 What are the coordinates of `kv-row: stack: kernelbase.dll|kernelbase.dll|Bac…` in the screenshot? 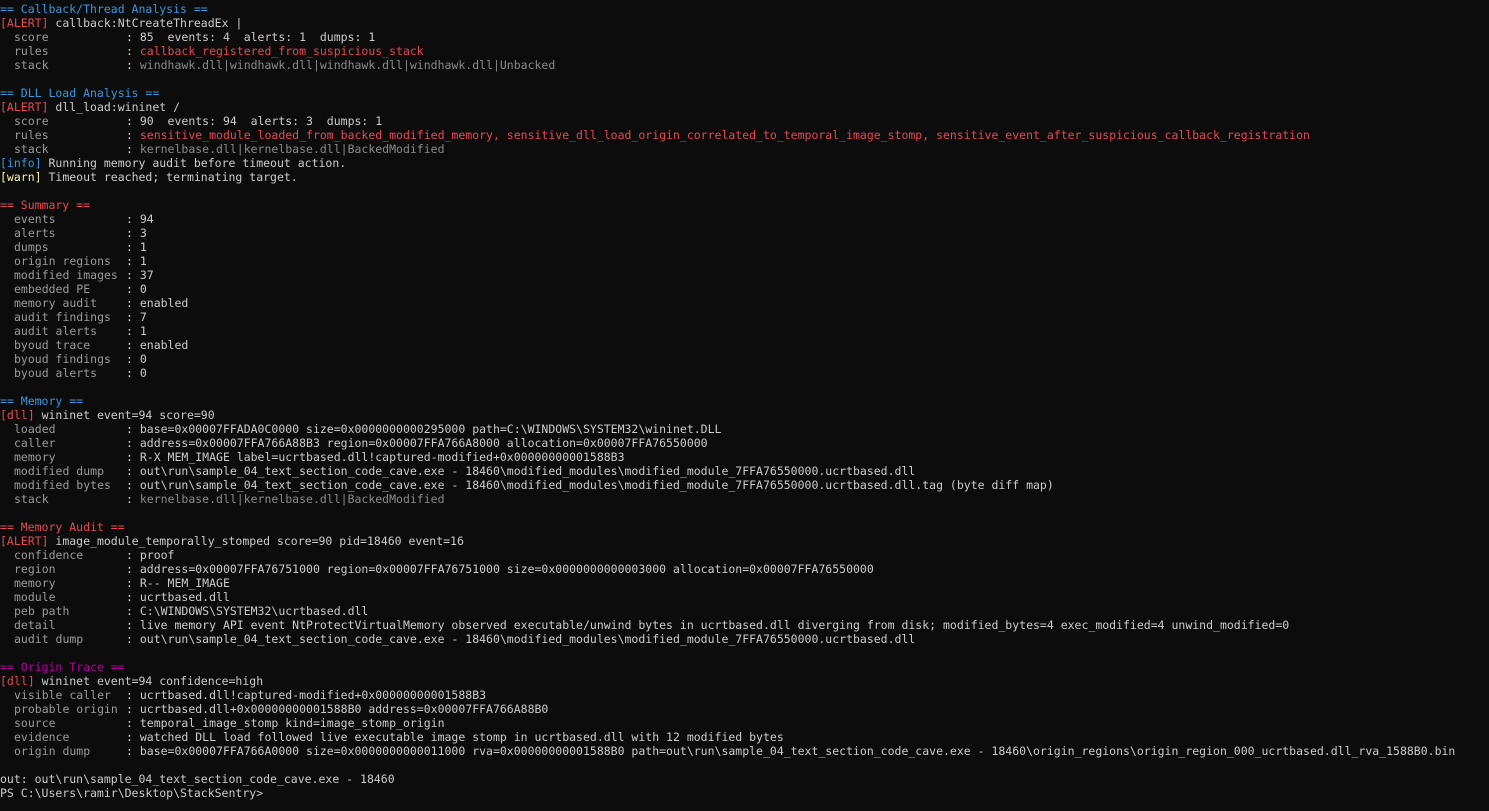 It's located at (744, 149).